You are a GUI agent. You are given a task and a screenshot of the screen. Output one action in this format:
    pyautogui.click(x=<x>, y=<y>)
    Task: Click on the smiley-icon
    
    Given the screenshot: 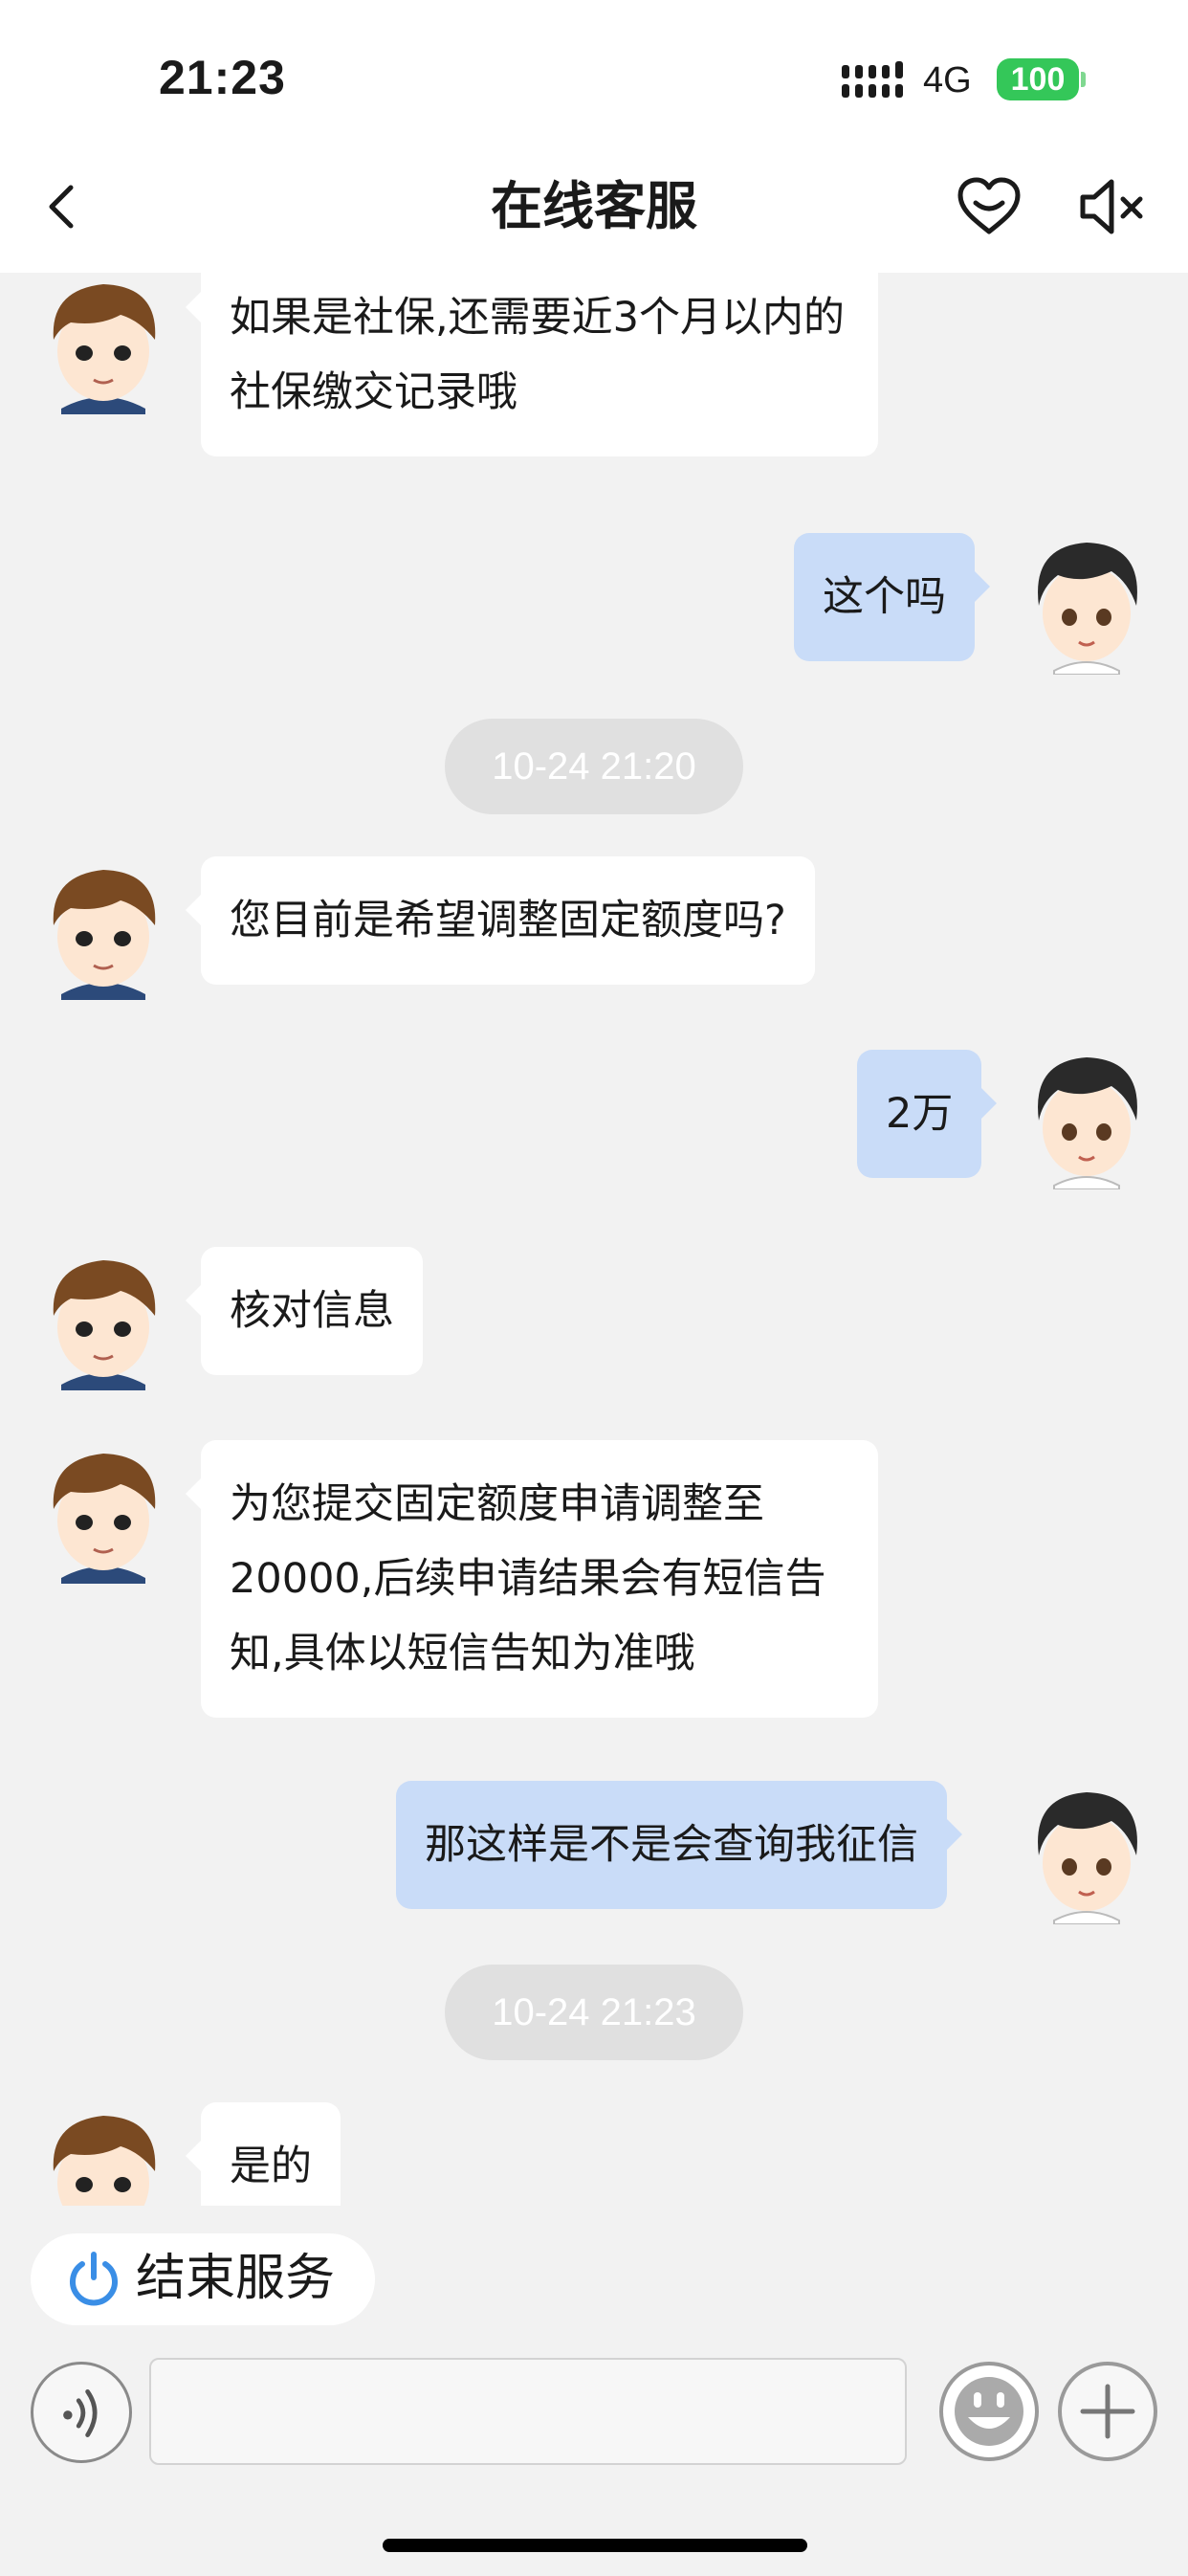 What is the action you would take?
    pyautogui.click(x=989, y=2411)
    